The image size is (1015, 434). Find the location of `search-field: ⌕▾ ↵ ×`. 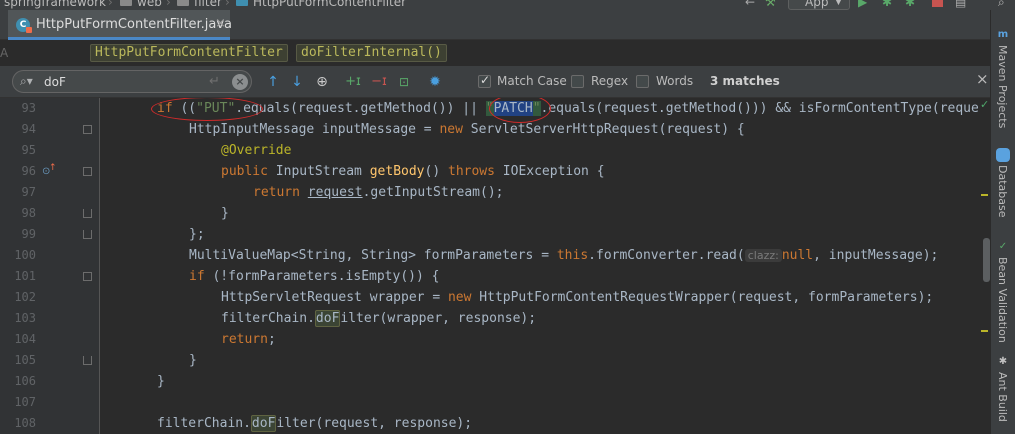

search-field: ⌕▾ ↵ × is located at coordinates (132, 81).